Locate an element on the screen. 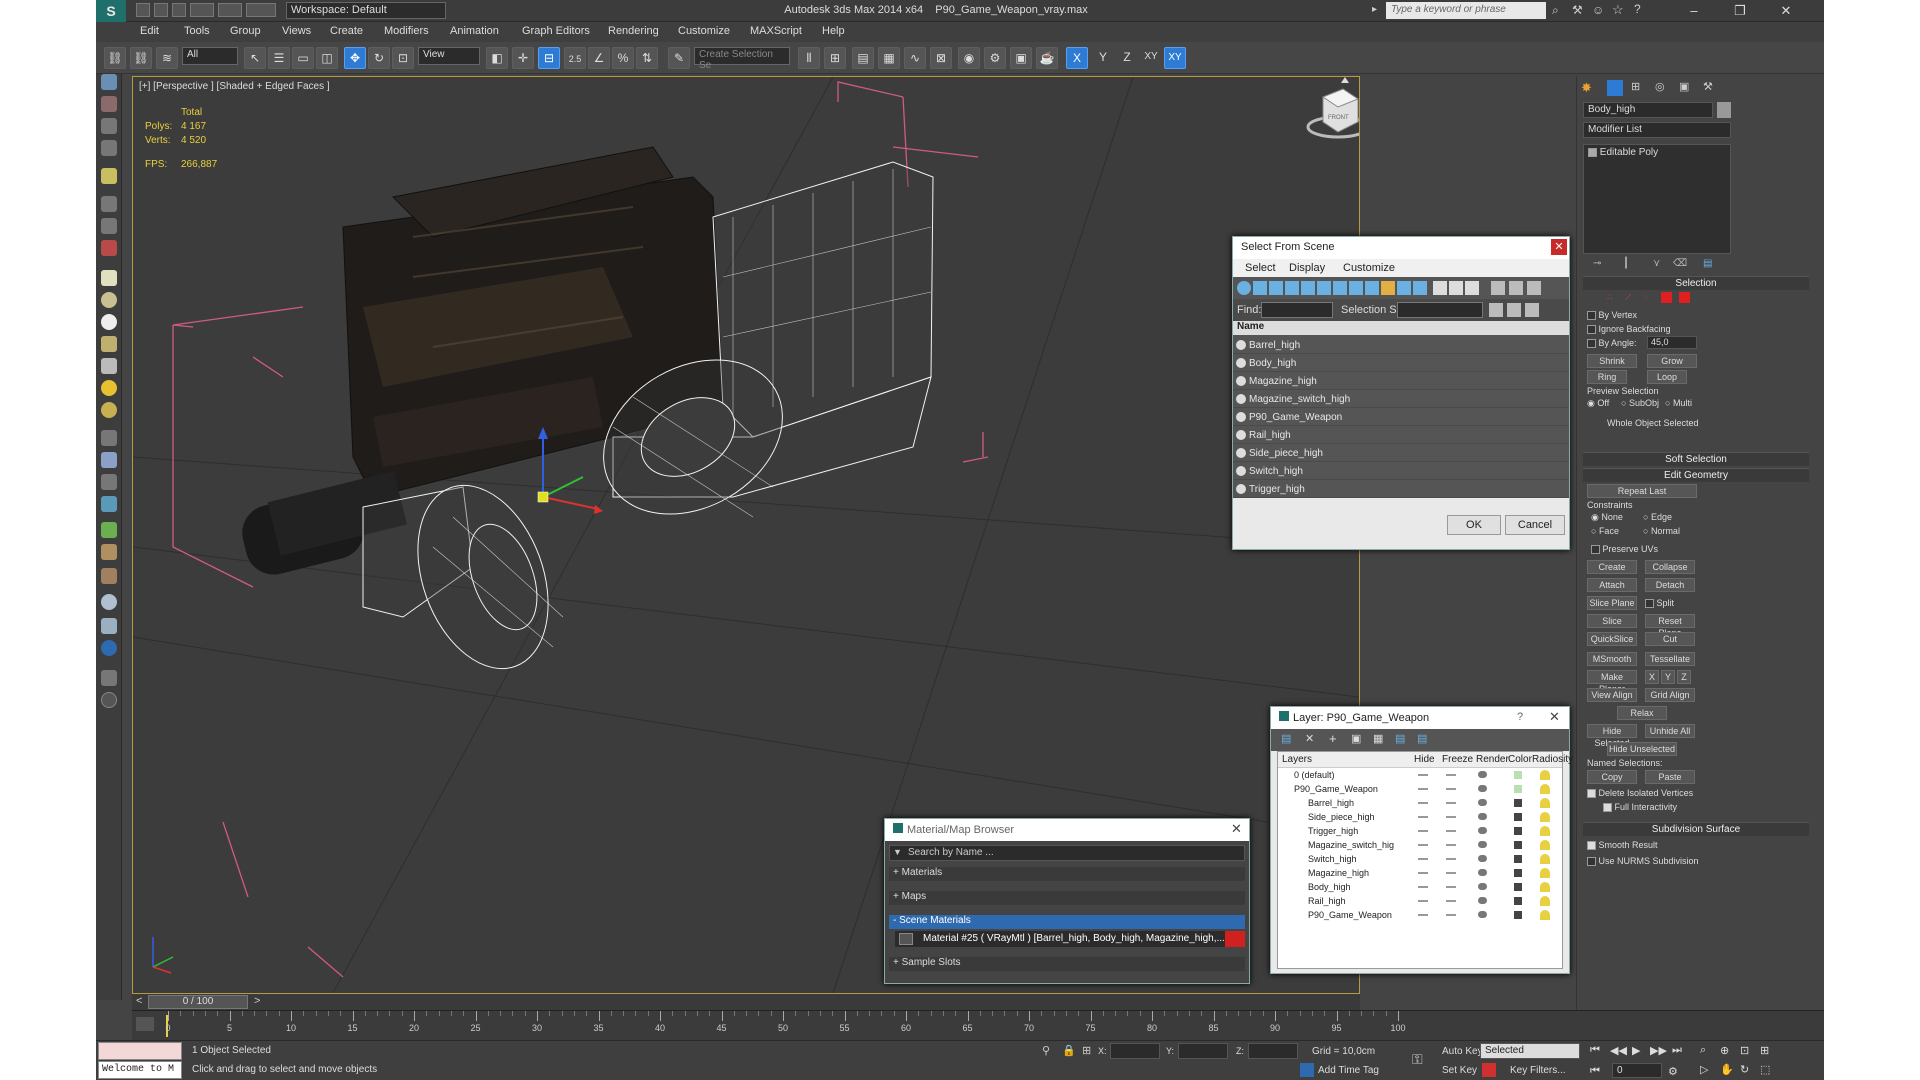 The width and height of the screenshot is (1920, 1080). options-icon is located at coordinates (1534, 288).